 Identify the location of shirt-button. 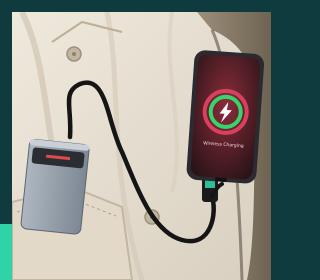
(74, 54).